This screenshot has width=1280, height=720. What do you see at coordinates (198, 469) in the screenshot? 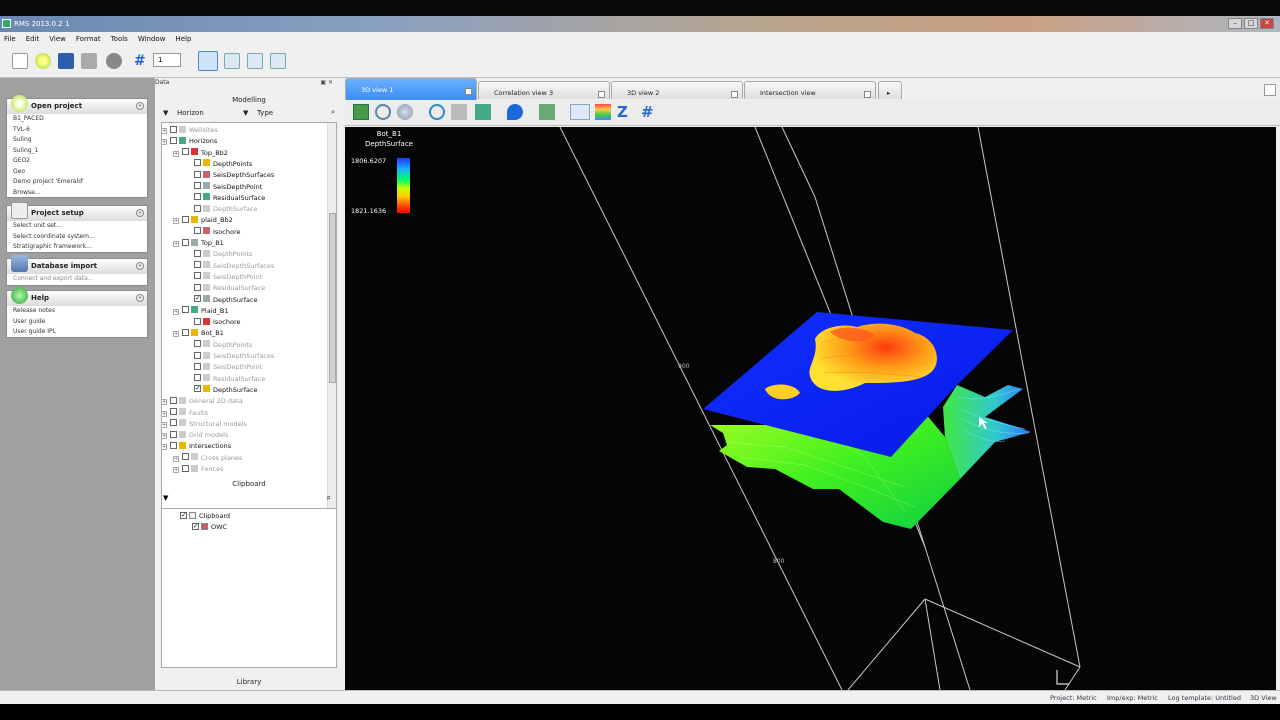
I see `tree-item: + Fences` at bounding box center [198, 469].